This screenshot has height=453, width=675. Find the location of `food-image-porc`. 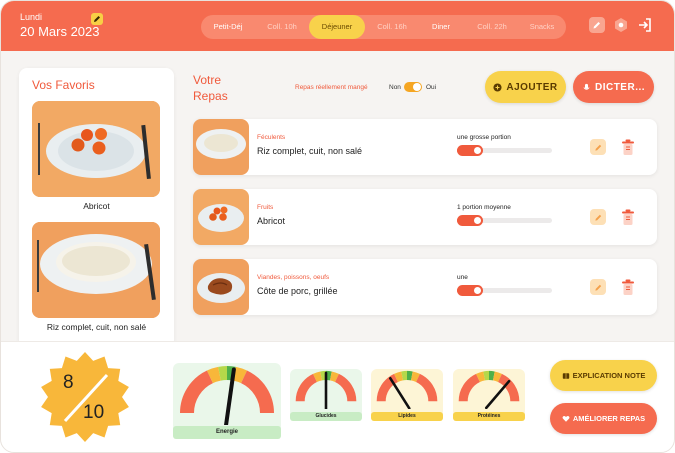

food-image-porc is located at coordinates (221, 287).